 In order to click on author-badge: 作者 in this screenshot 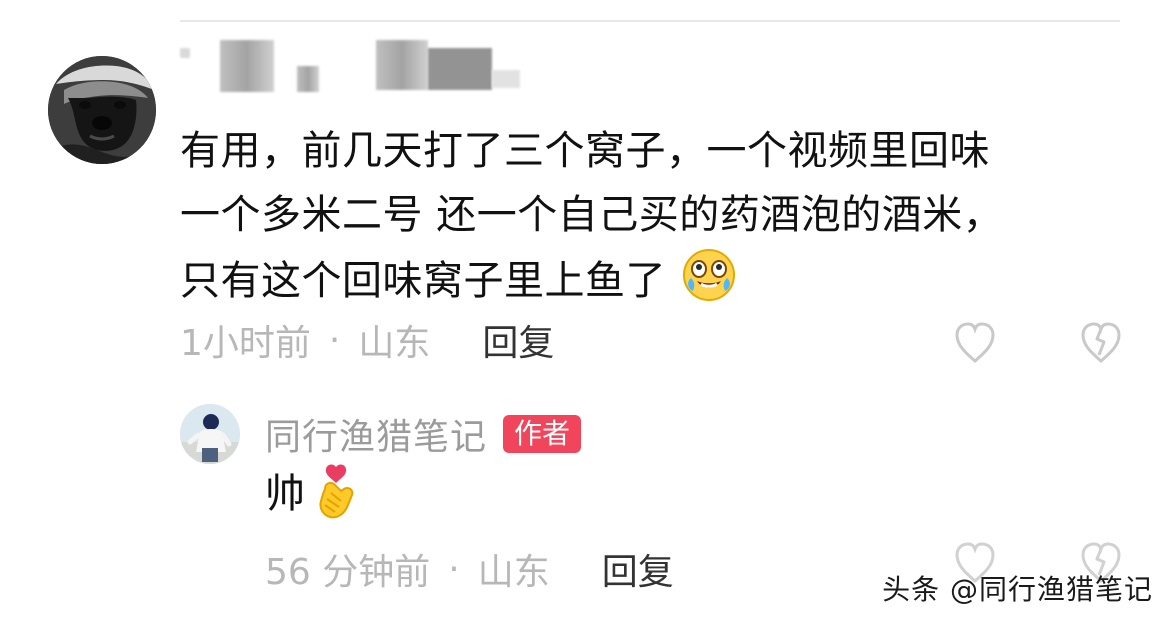, I will do `click(542, 434)`.